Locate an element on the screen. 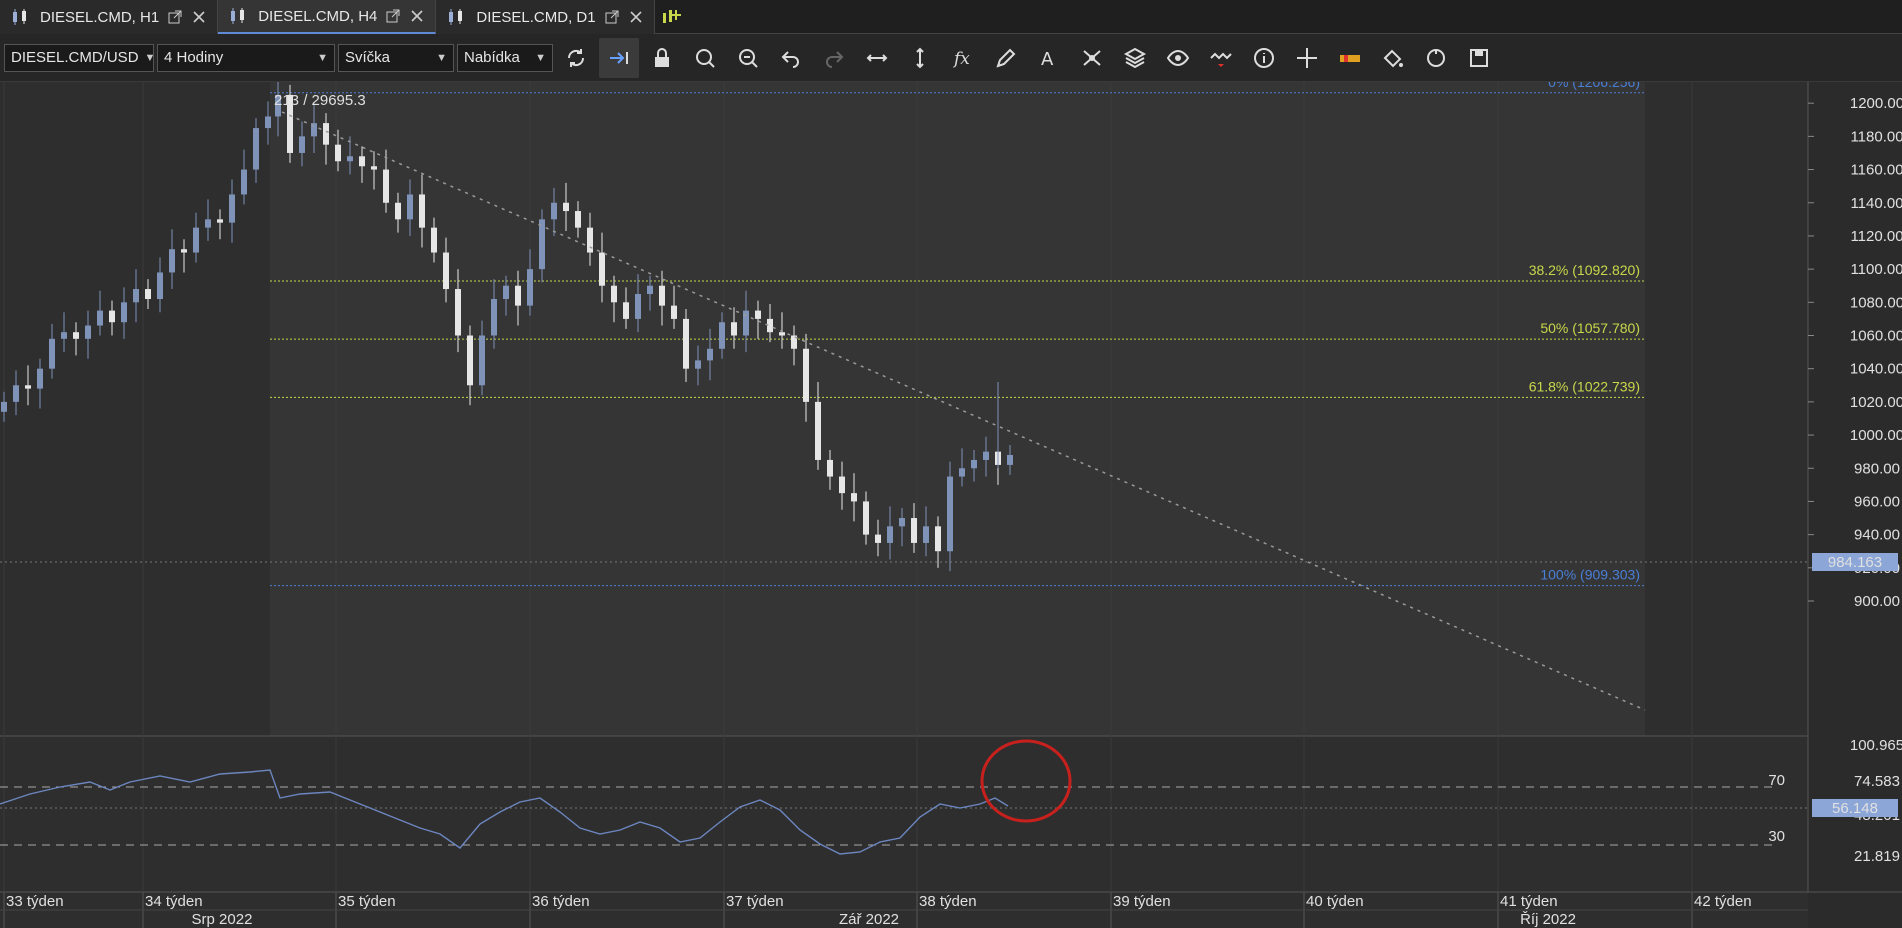 The image size is (1902, 928). current-price-label: 984.163 is located at coordinates (1855, 562).